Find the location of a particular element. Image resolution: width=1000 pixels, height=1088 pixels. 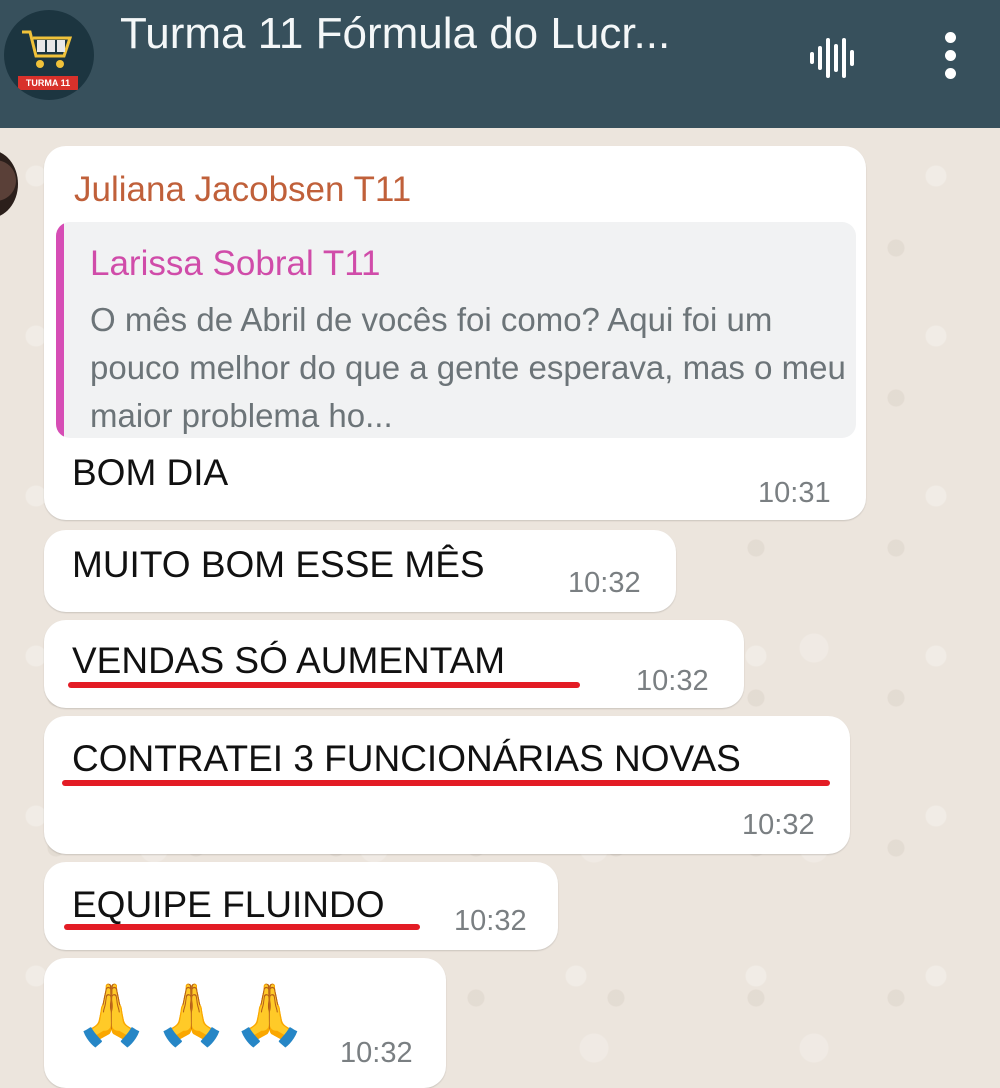

message-bubble: MUITO BOM ESSE MÊS 10:32 is located at coordinates (360, 571).